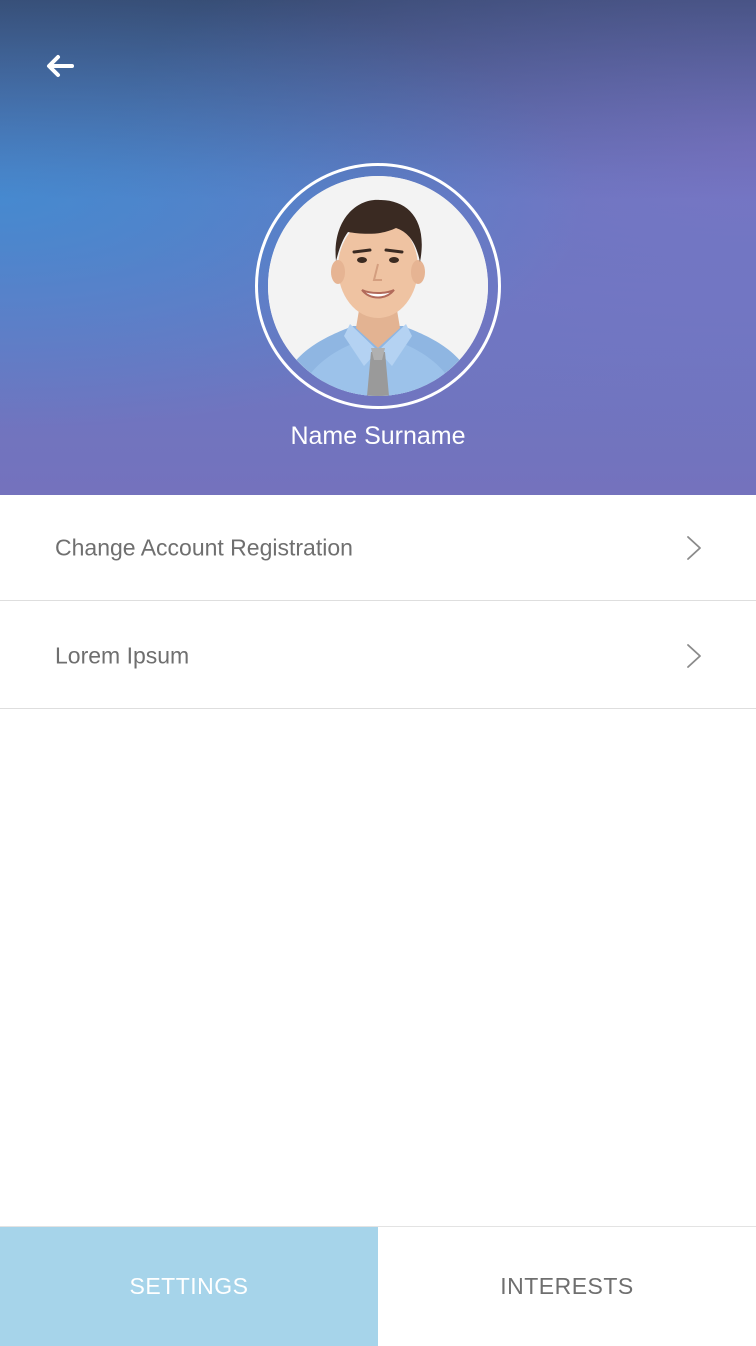 The height and width of the screenshot is (1346, 756). I want to click on tab-interests: INTERESTS, so click(567, 1286).